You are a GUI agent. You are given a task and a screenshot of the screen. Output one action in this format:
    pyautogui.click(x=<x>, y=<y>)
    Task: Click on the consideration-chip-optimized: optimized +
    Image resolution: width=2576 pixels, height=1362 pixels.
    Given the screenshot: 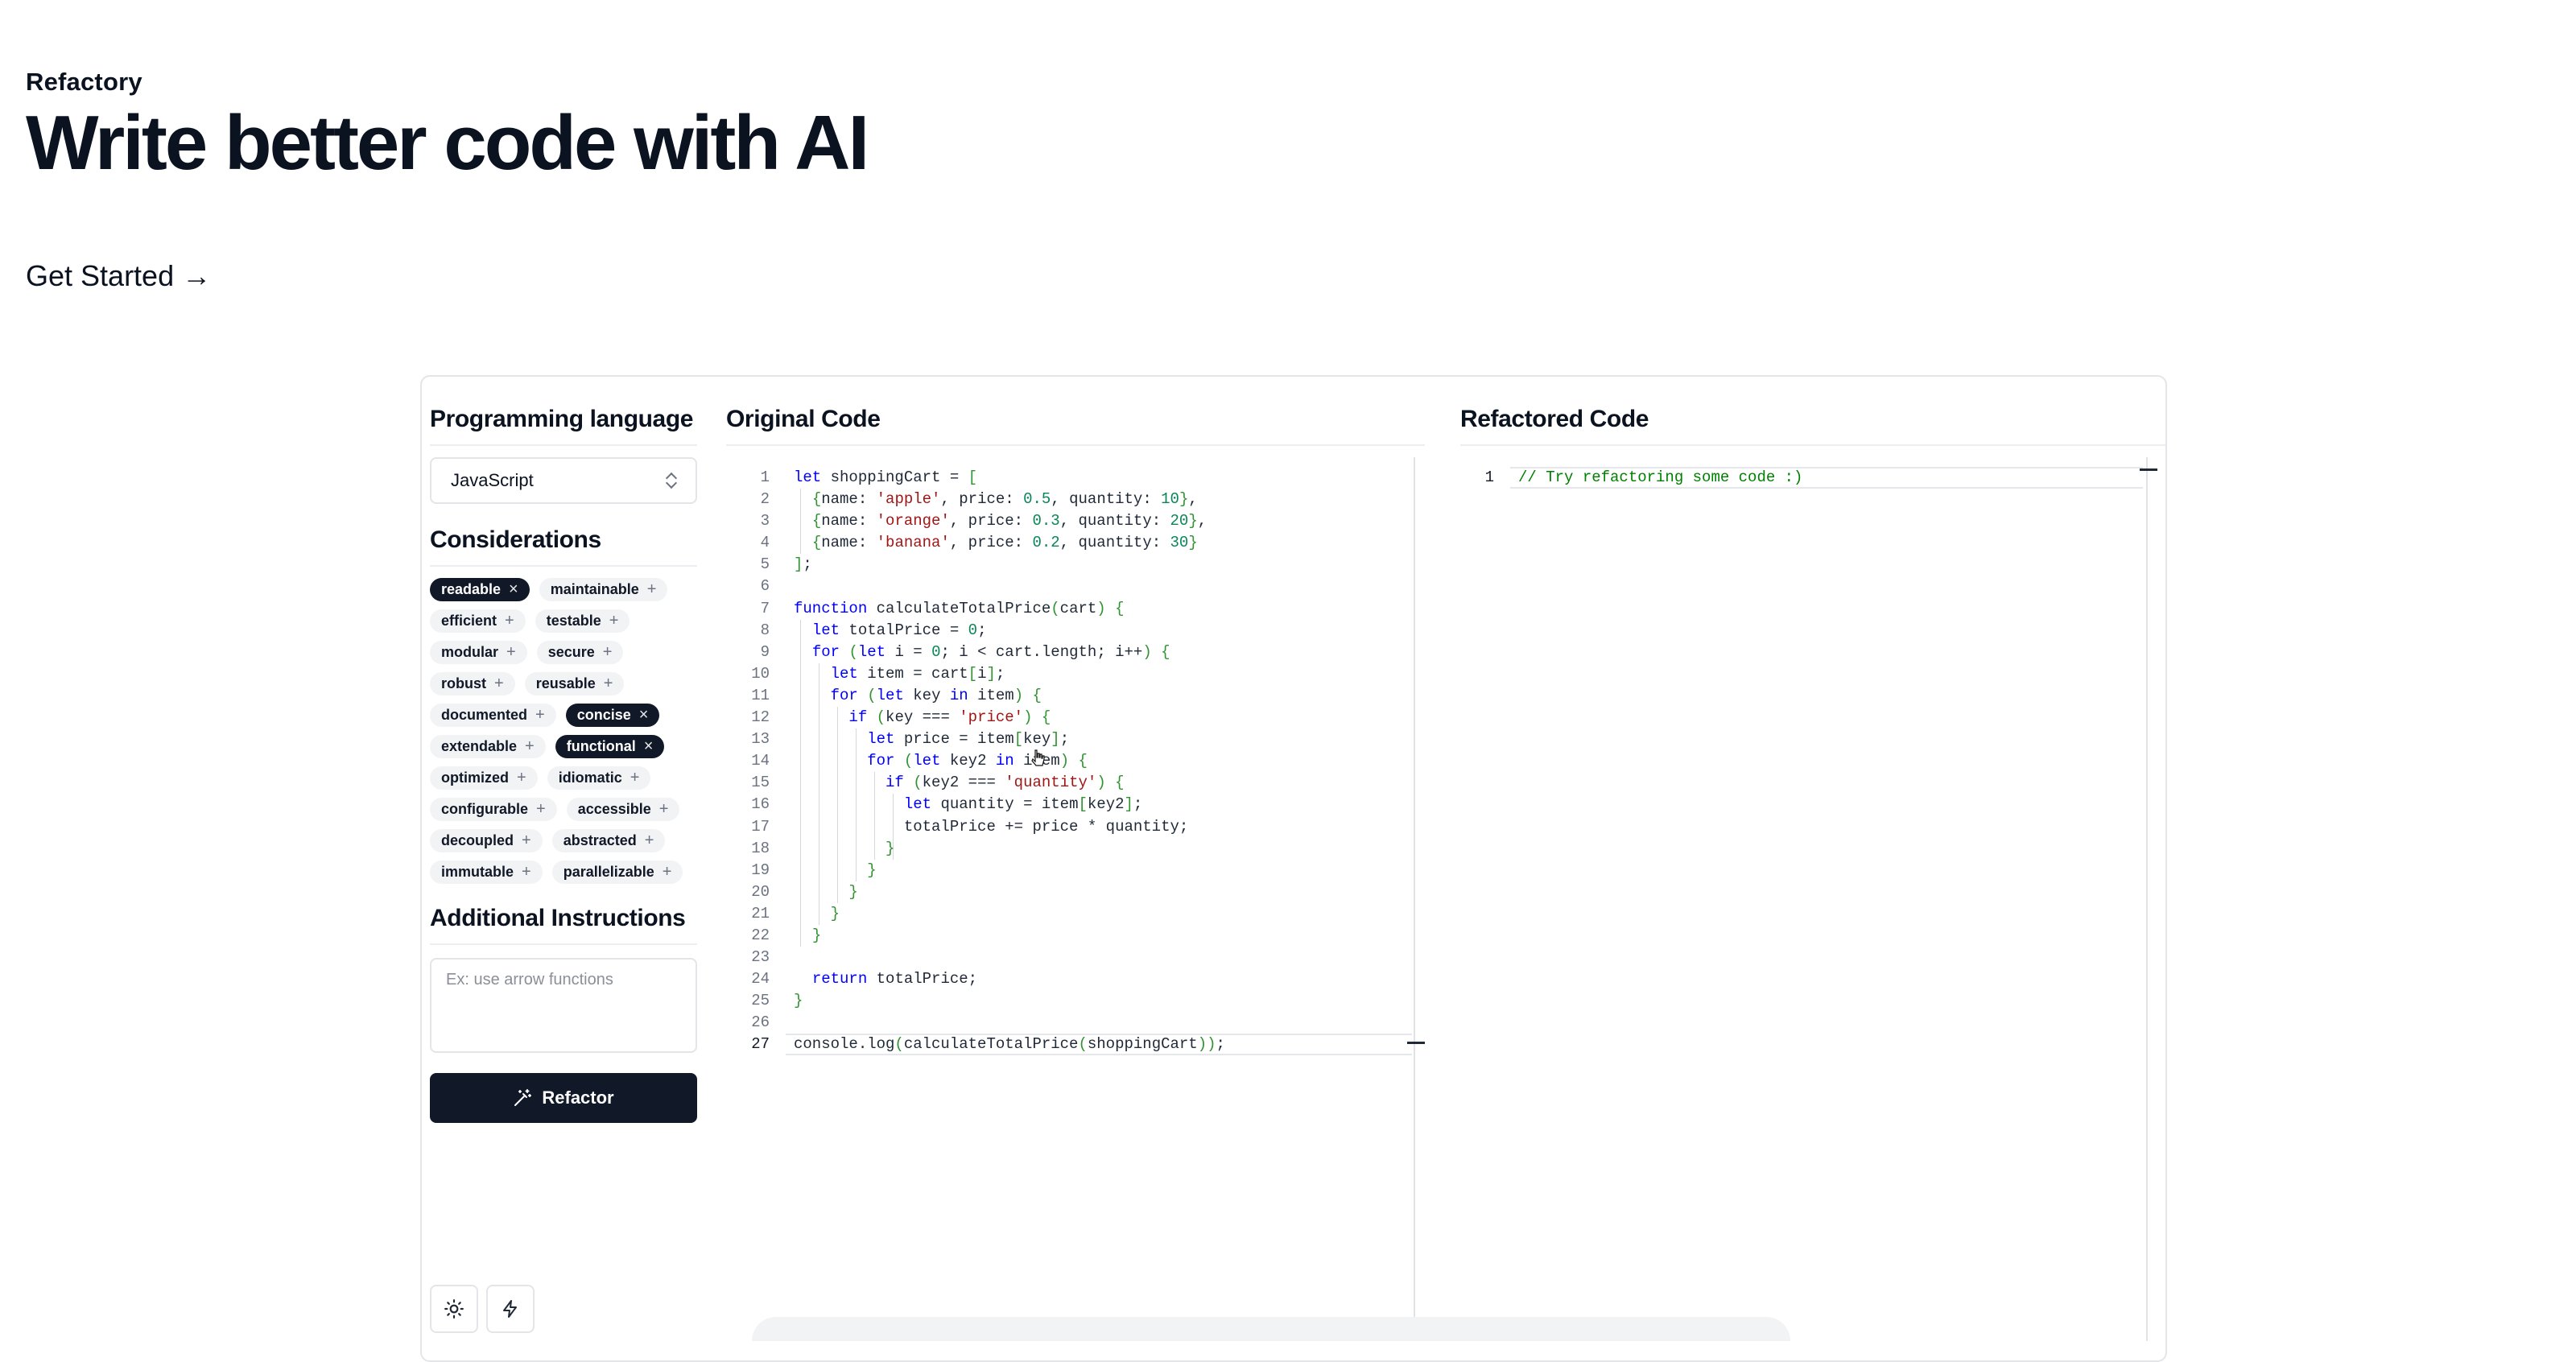 What is the action you would take?
    pyautogui.click(x=484, y=778)
    